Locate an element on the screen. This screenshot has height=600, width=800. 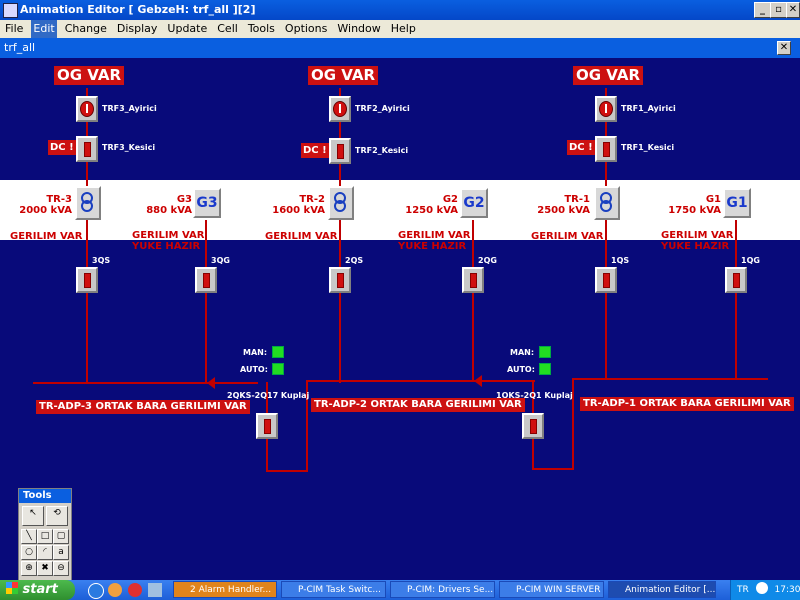
generator-g1: G1 is located at coordinates (737, 203).